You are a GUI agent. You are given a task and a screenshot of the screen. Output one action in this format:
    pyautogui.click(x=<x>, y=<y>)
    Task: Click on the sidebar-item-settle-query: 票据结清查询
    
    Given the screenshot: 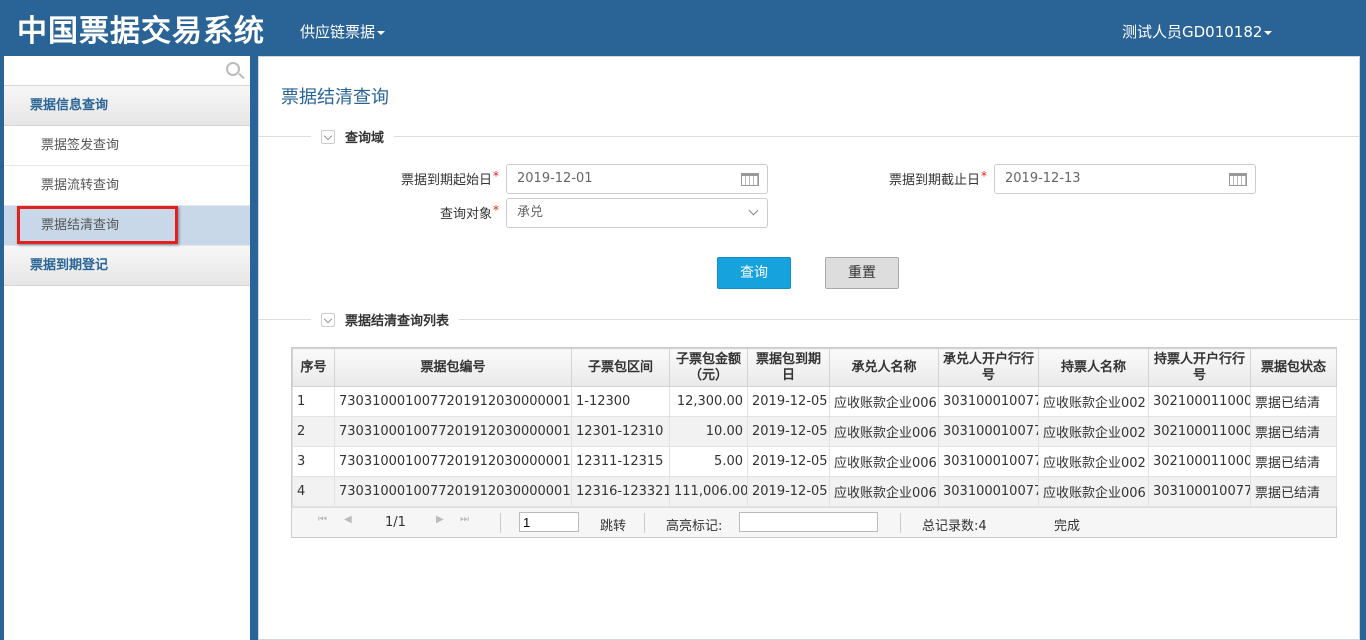 What is the action you would take?
    pyautogui.click(x=127, y=226)
    